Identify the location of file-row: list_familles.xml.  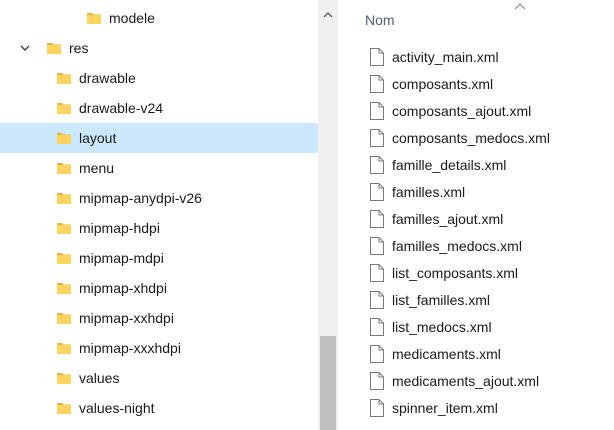
(476, 300).